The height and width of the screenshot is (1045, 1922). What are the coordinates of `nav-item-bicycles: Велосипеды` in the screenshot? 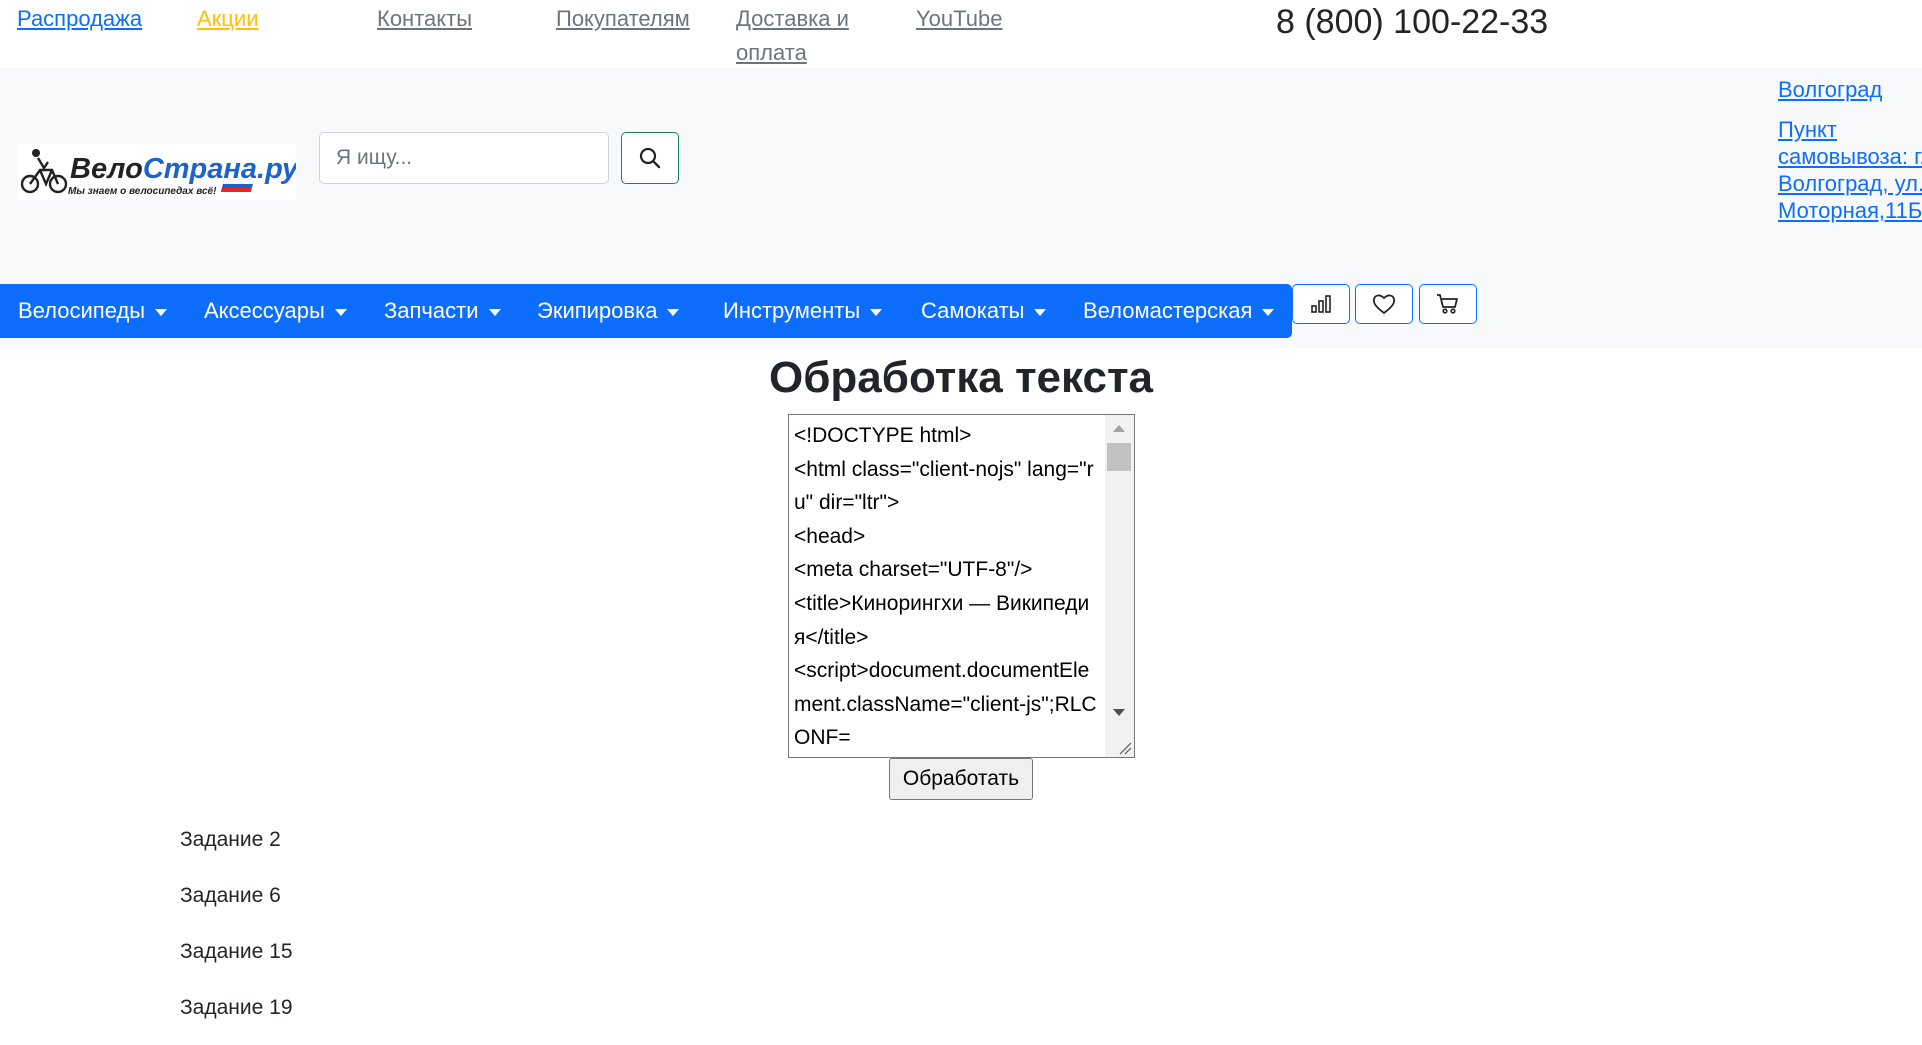 It's located at (93, 311).